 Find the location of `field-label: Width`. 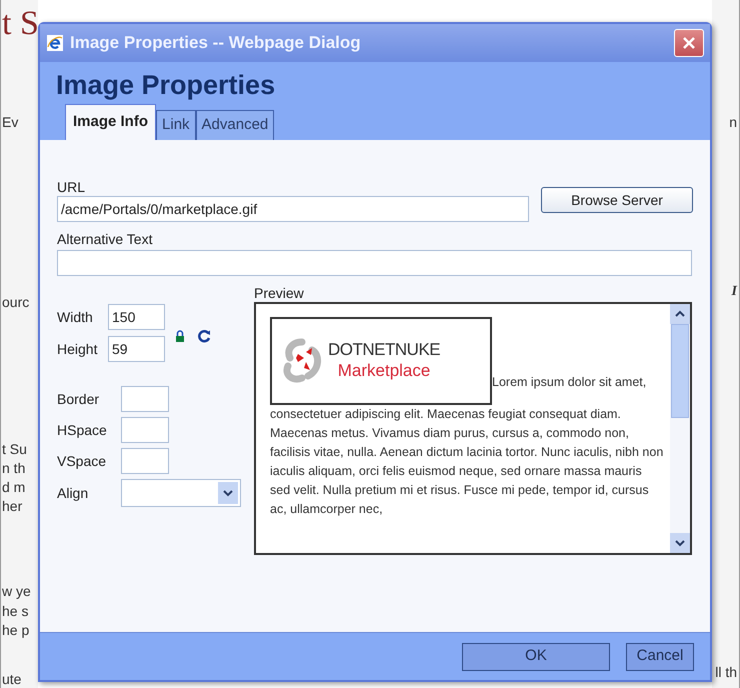

field-label: Width is located at coordinates (75, 317).